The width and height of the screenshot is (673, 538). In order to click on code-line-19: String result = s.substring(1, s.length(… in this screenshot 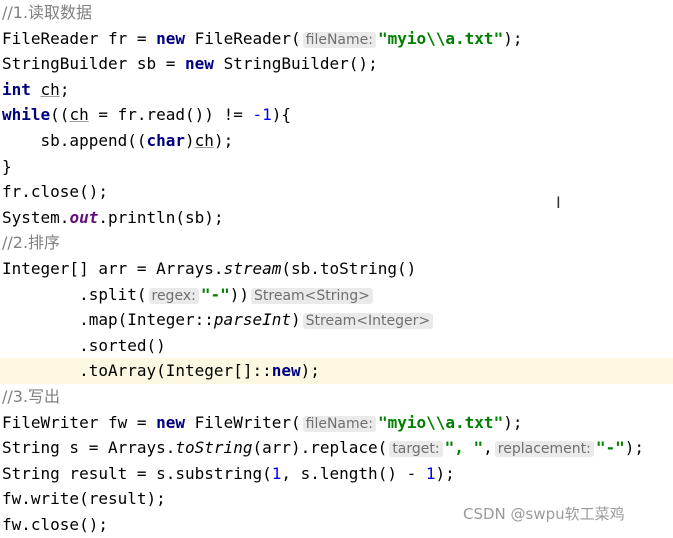, I will do `click(336, 474)`.